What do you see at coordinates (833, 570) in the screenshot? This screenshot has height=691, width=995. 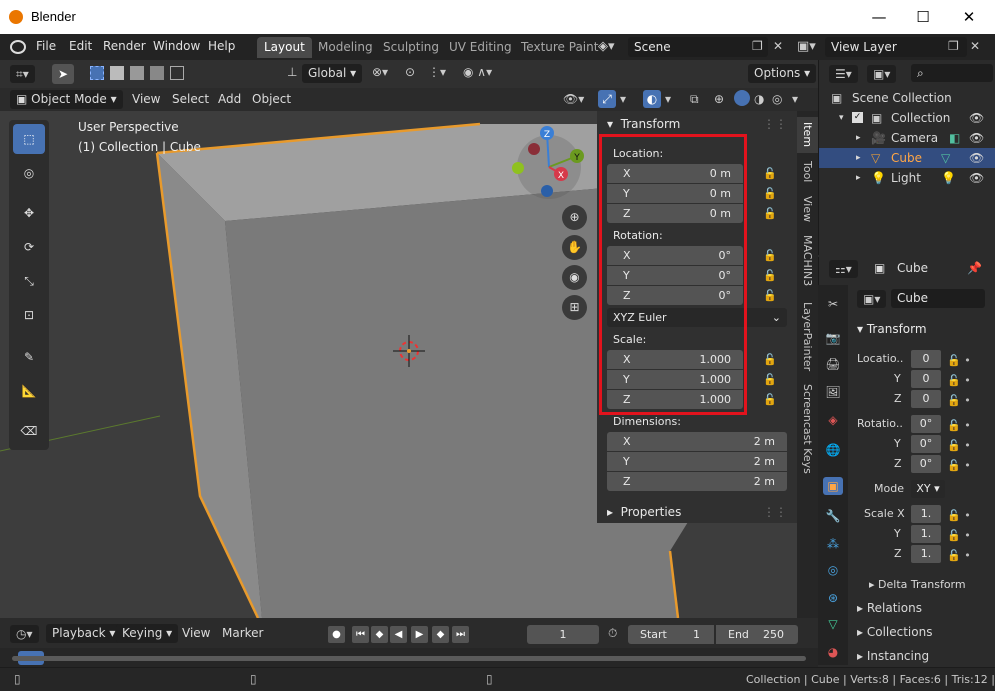 I see `physics-tab-icon: ◎` at bounding box center [833, 570].